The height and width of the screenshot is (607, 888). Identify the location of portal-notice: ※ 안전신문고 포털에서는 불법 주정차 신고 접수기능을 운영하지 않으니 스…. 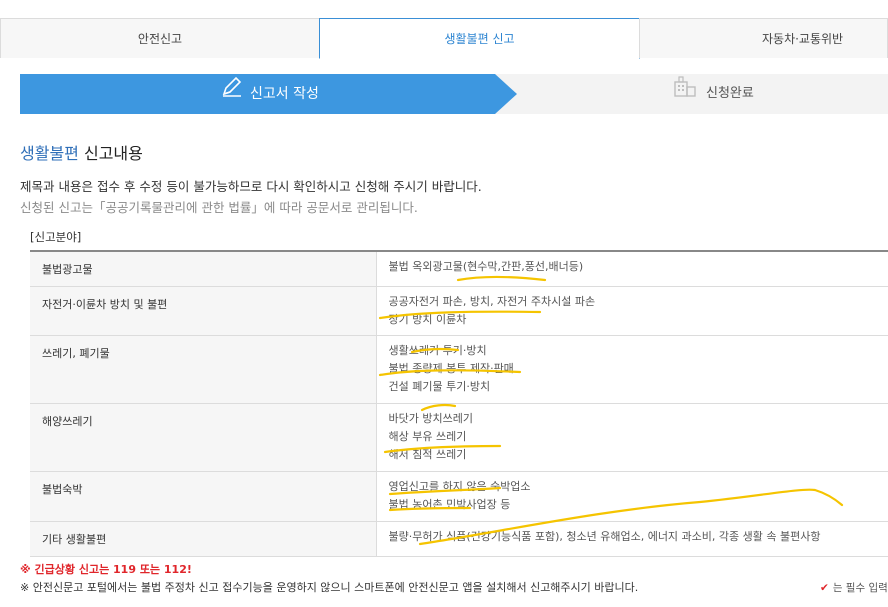
(329, 587).